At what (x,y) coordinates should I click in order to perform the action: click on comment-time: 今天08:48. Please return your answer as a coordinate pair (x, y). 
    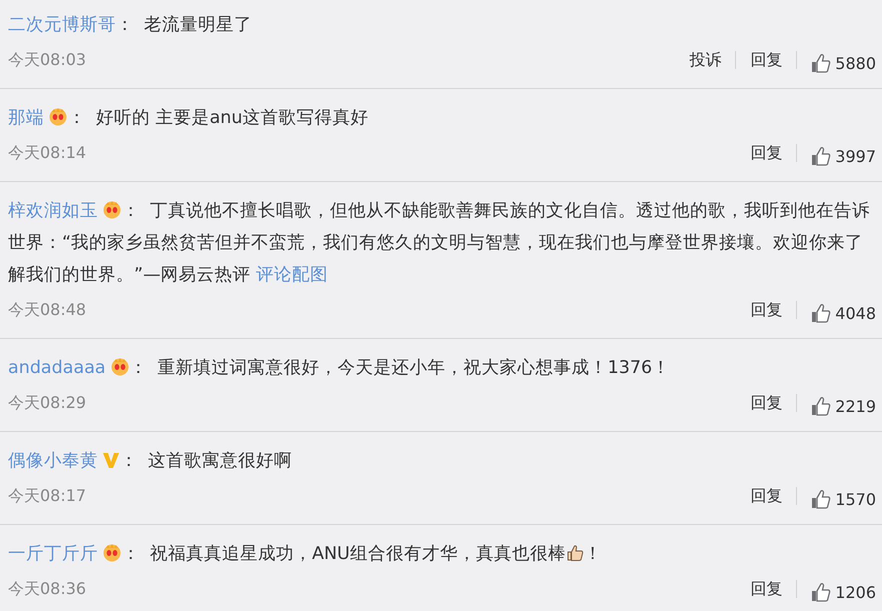
    Looking at the image, I should click on (48, 310).